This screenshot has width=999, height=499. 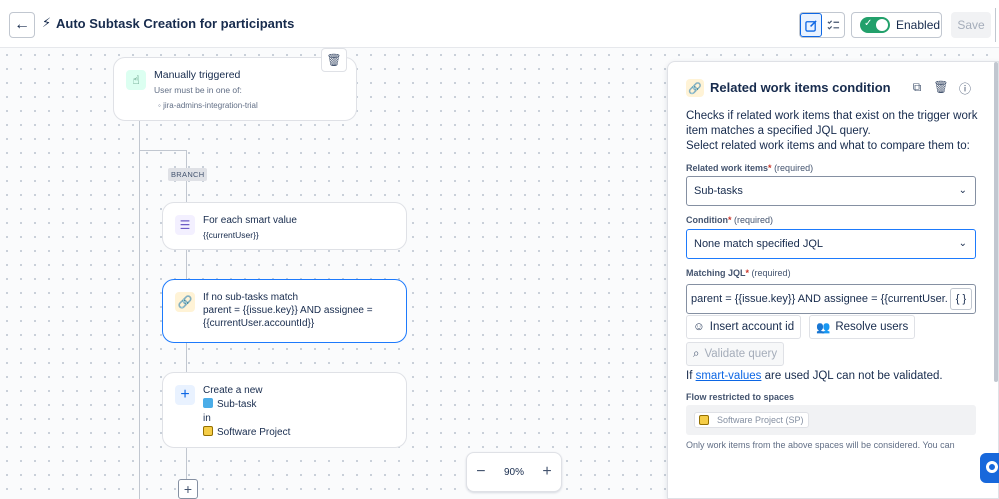 What do you see at coordinates (727, 168) in the screenshot?
I see `related-label: Related work items` at bounding box center [727, 168].